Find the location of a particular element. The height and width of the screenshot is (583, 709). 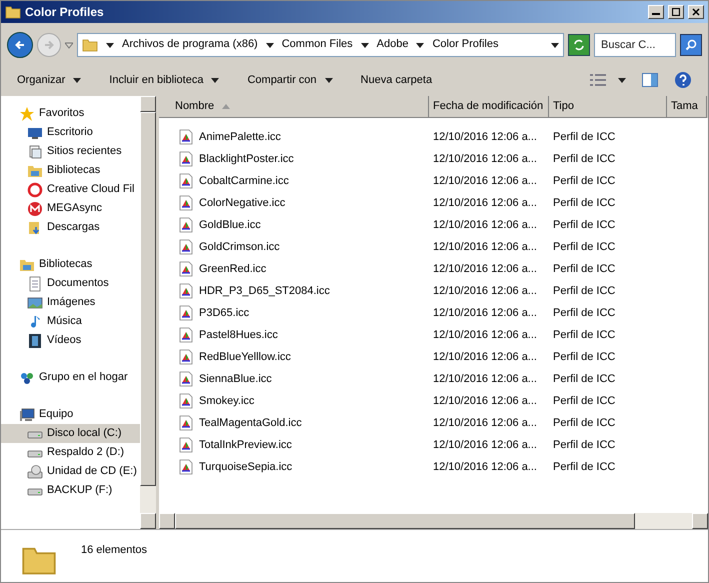

nav-item: Descargas is located at coordinates (70, 228).